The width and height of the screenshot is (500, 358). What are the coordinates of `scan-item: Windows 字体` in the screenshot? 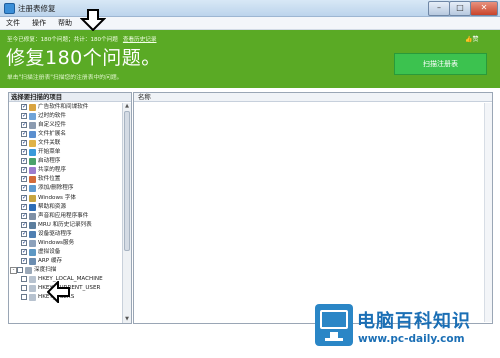 It's located at (65, 198).